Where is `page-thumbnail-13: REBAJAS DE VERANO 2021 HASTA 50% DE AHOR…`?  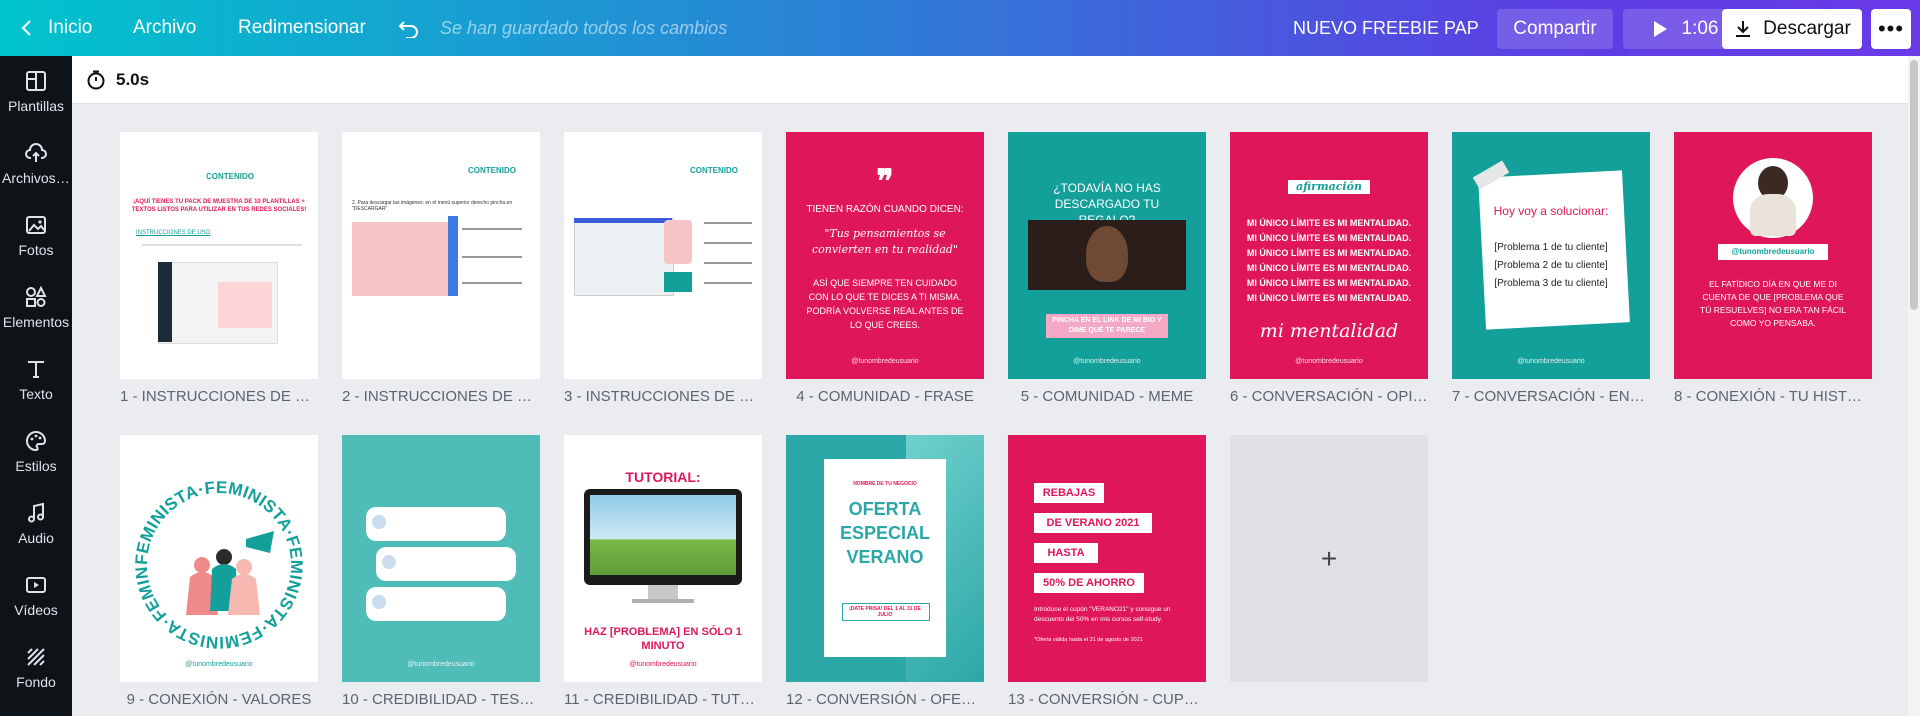 page-thumbnail-13: REBAJAS DE VERANO 2021 HASTA 50% DE AHOR… is located at coordinates (1107, 558).